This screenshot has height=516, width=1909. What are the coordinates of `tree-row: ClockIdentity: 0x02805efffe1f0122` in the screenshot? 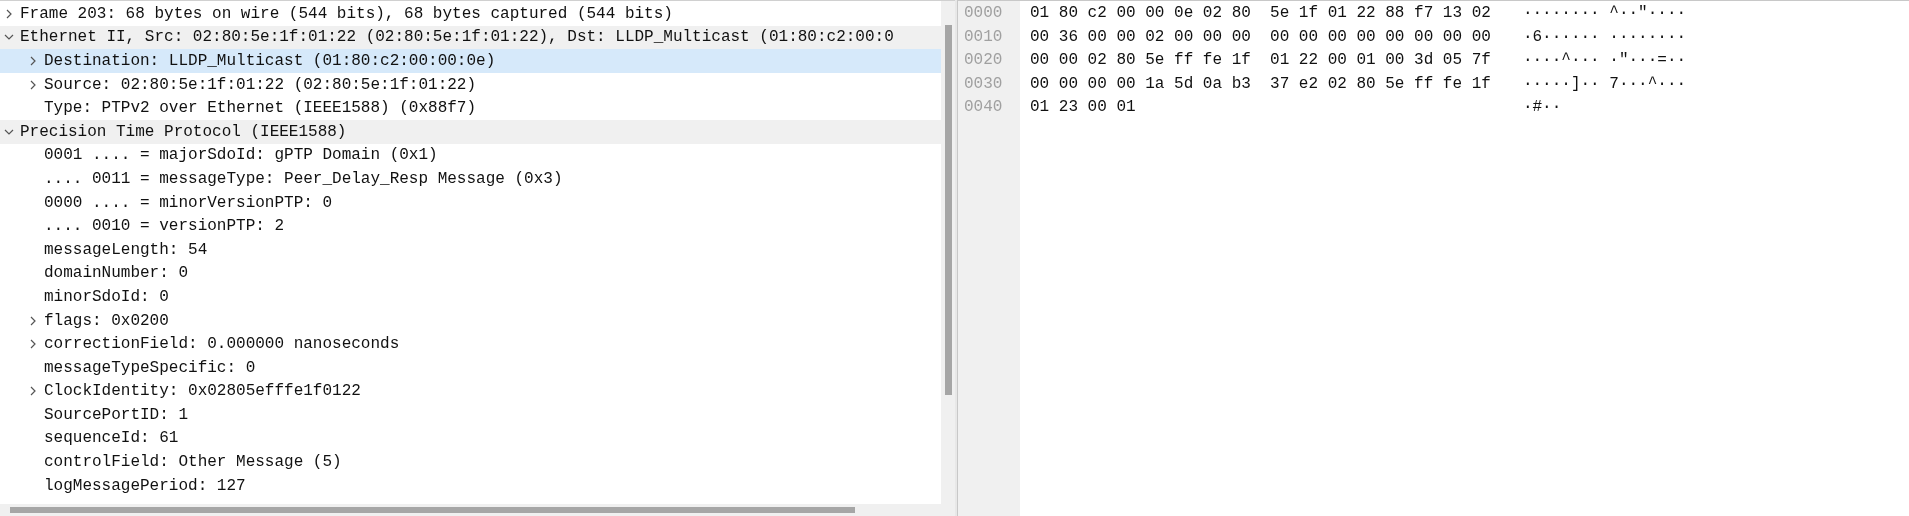 It's located at (470, 391).